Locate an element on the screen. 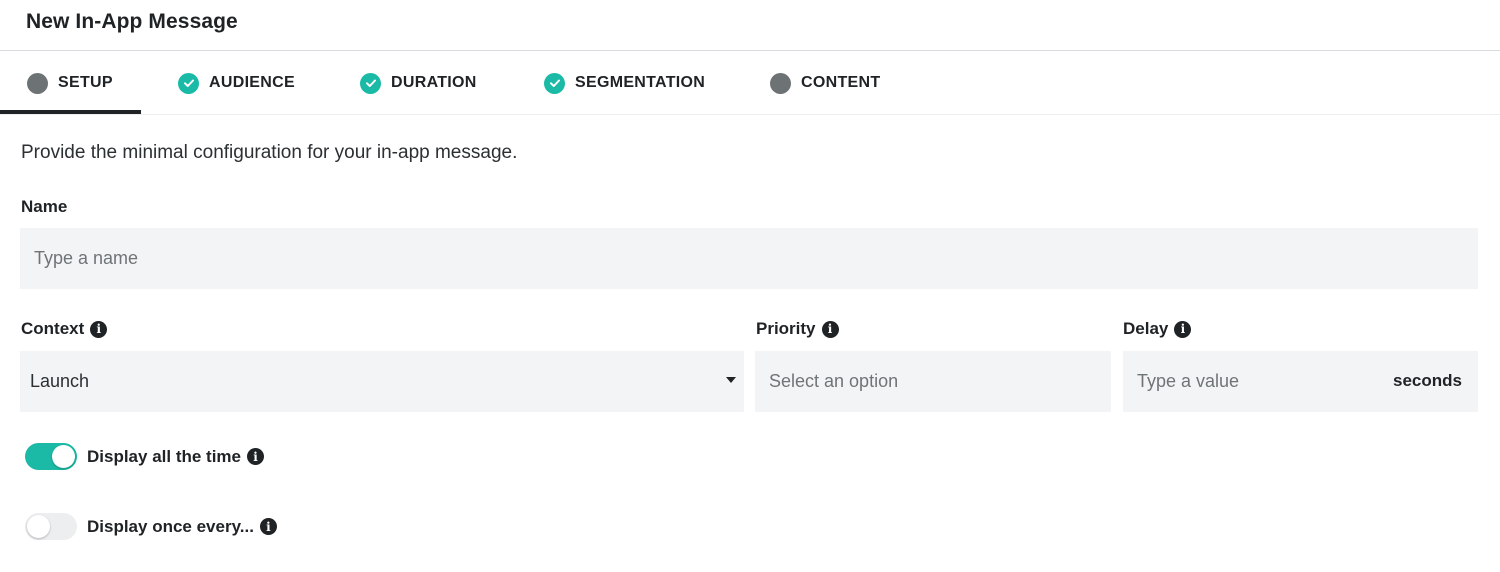  display-all-time-label: Display all the time i is located at coordinates (175, 457).